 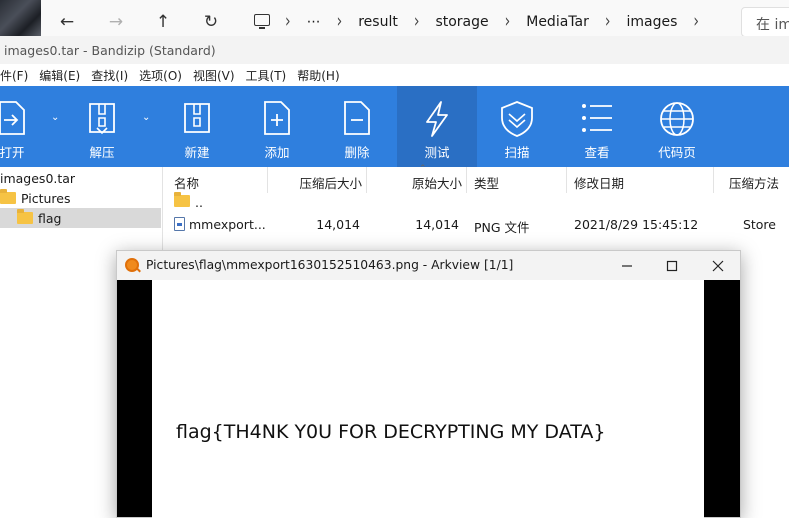 I want to click on breadcrumb-ellipsis: ⋯, so click(x=314, y=22).